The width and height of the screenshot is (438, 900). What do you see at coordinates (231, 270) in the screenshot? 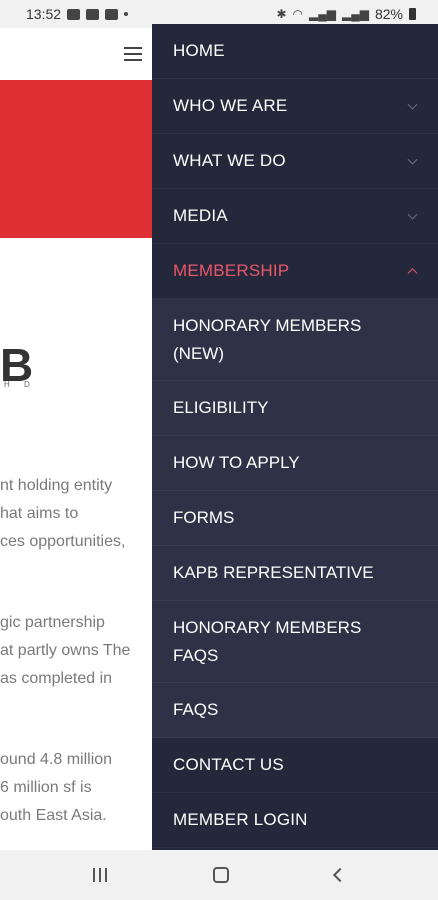
I see `menu-item-label: MEMBERSHIP` at bounding box center [231, 270].